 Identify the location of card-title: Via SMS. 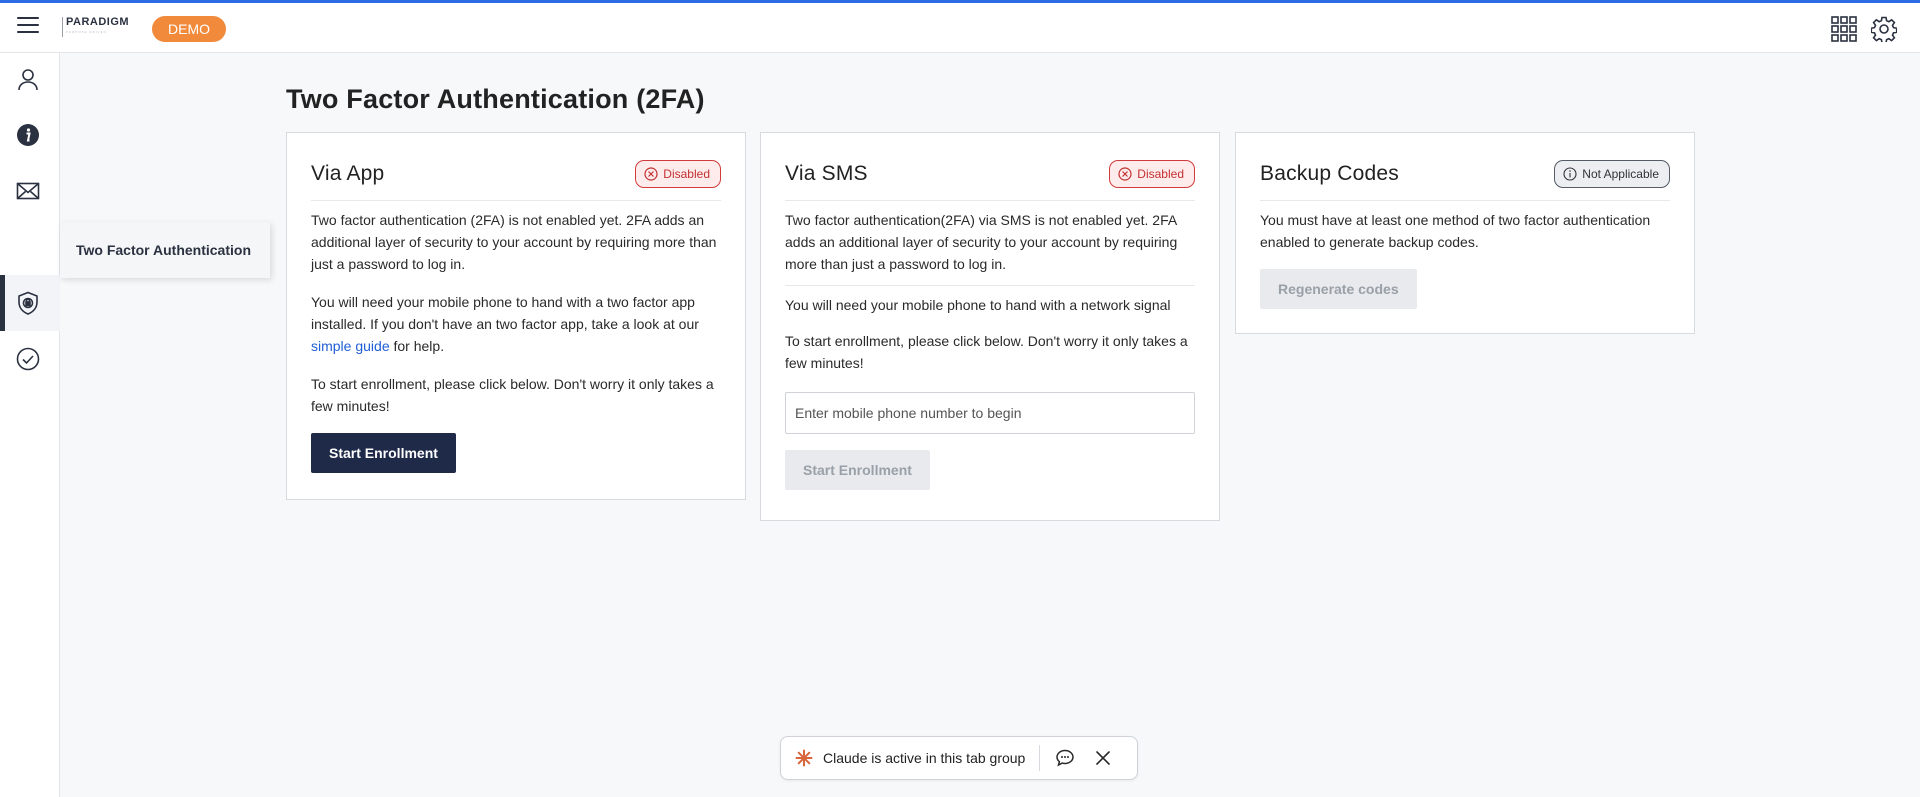
(826, 173).